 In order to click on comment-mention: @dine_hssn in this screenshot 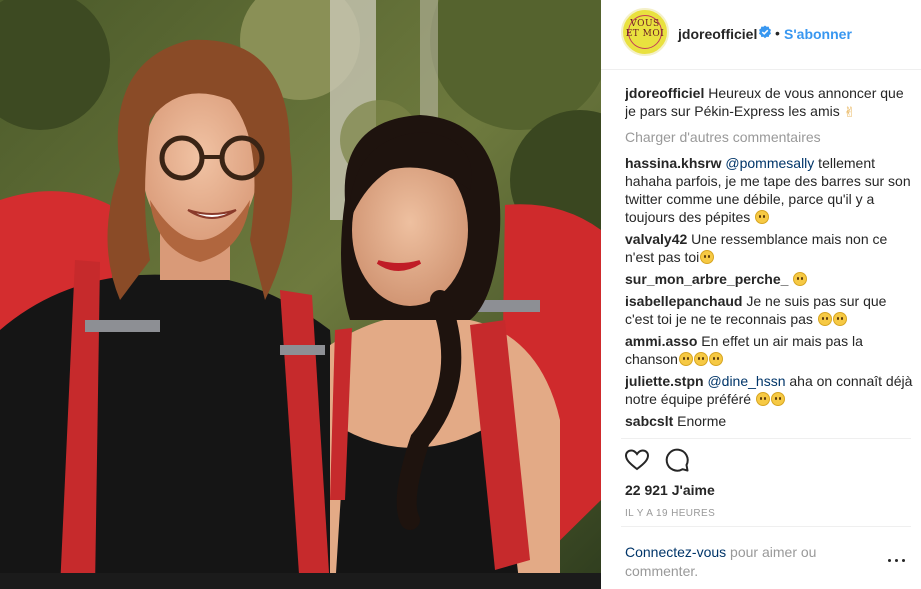, I will do `click(746, 381)`.